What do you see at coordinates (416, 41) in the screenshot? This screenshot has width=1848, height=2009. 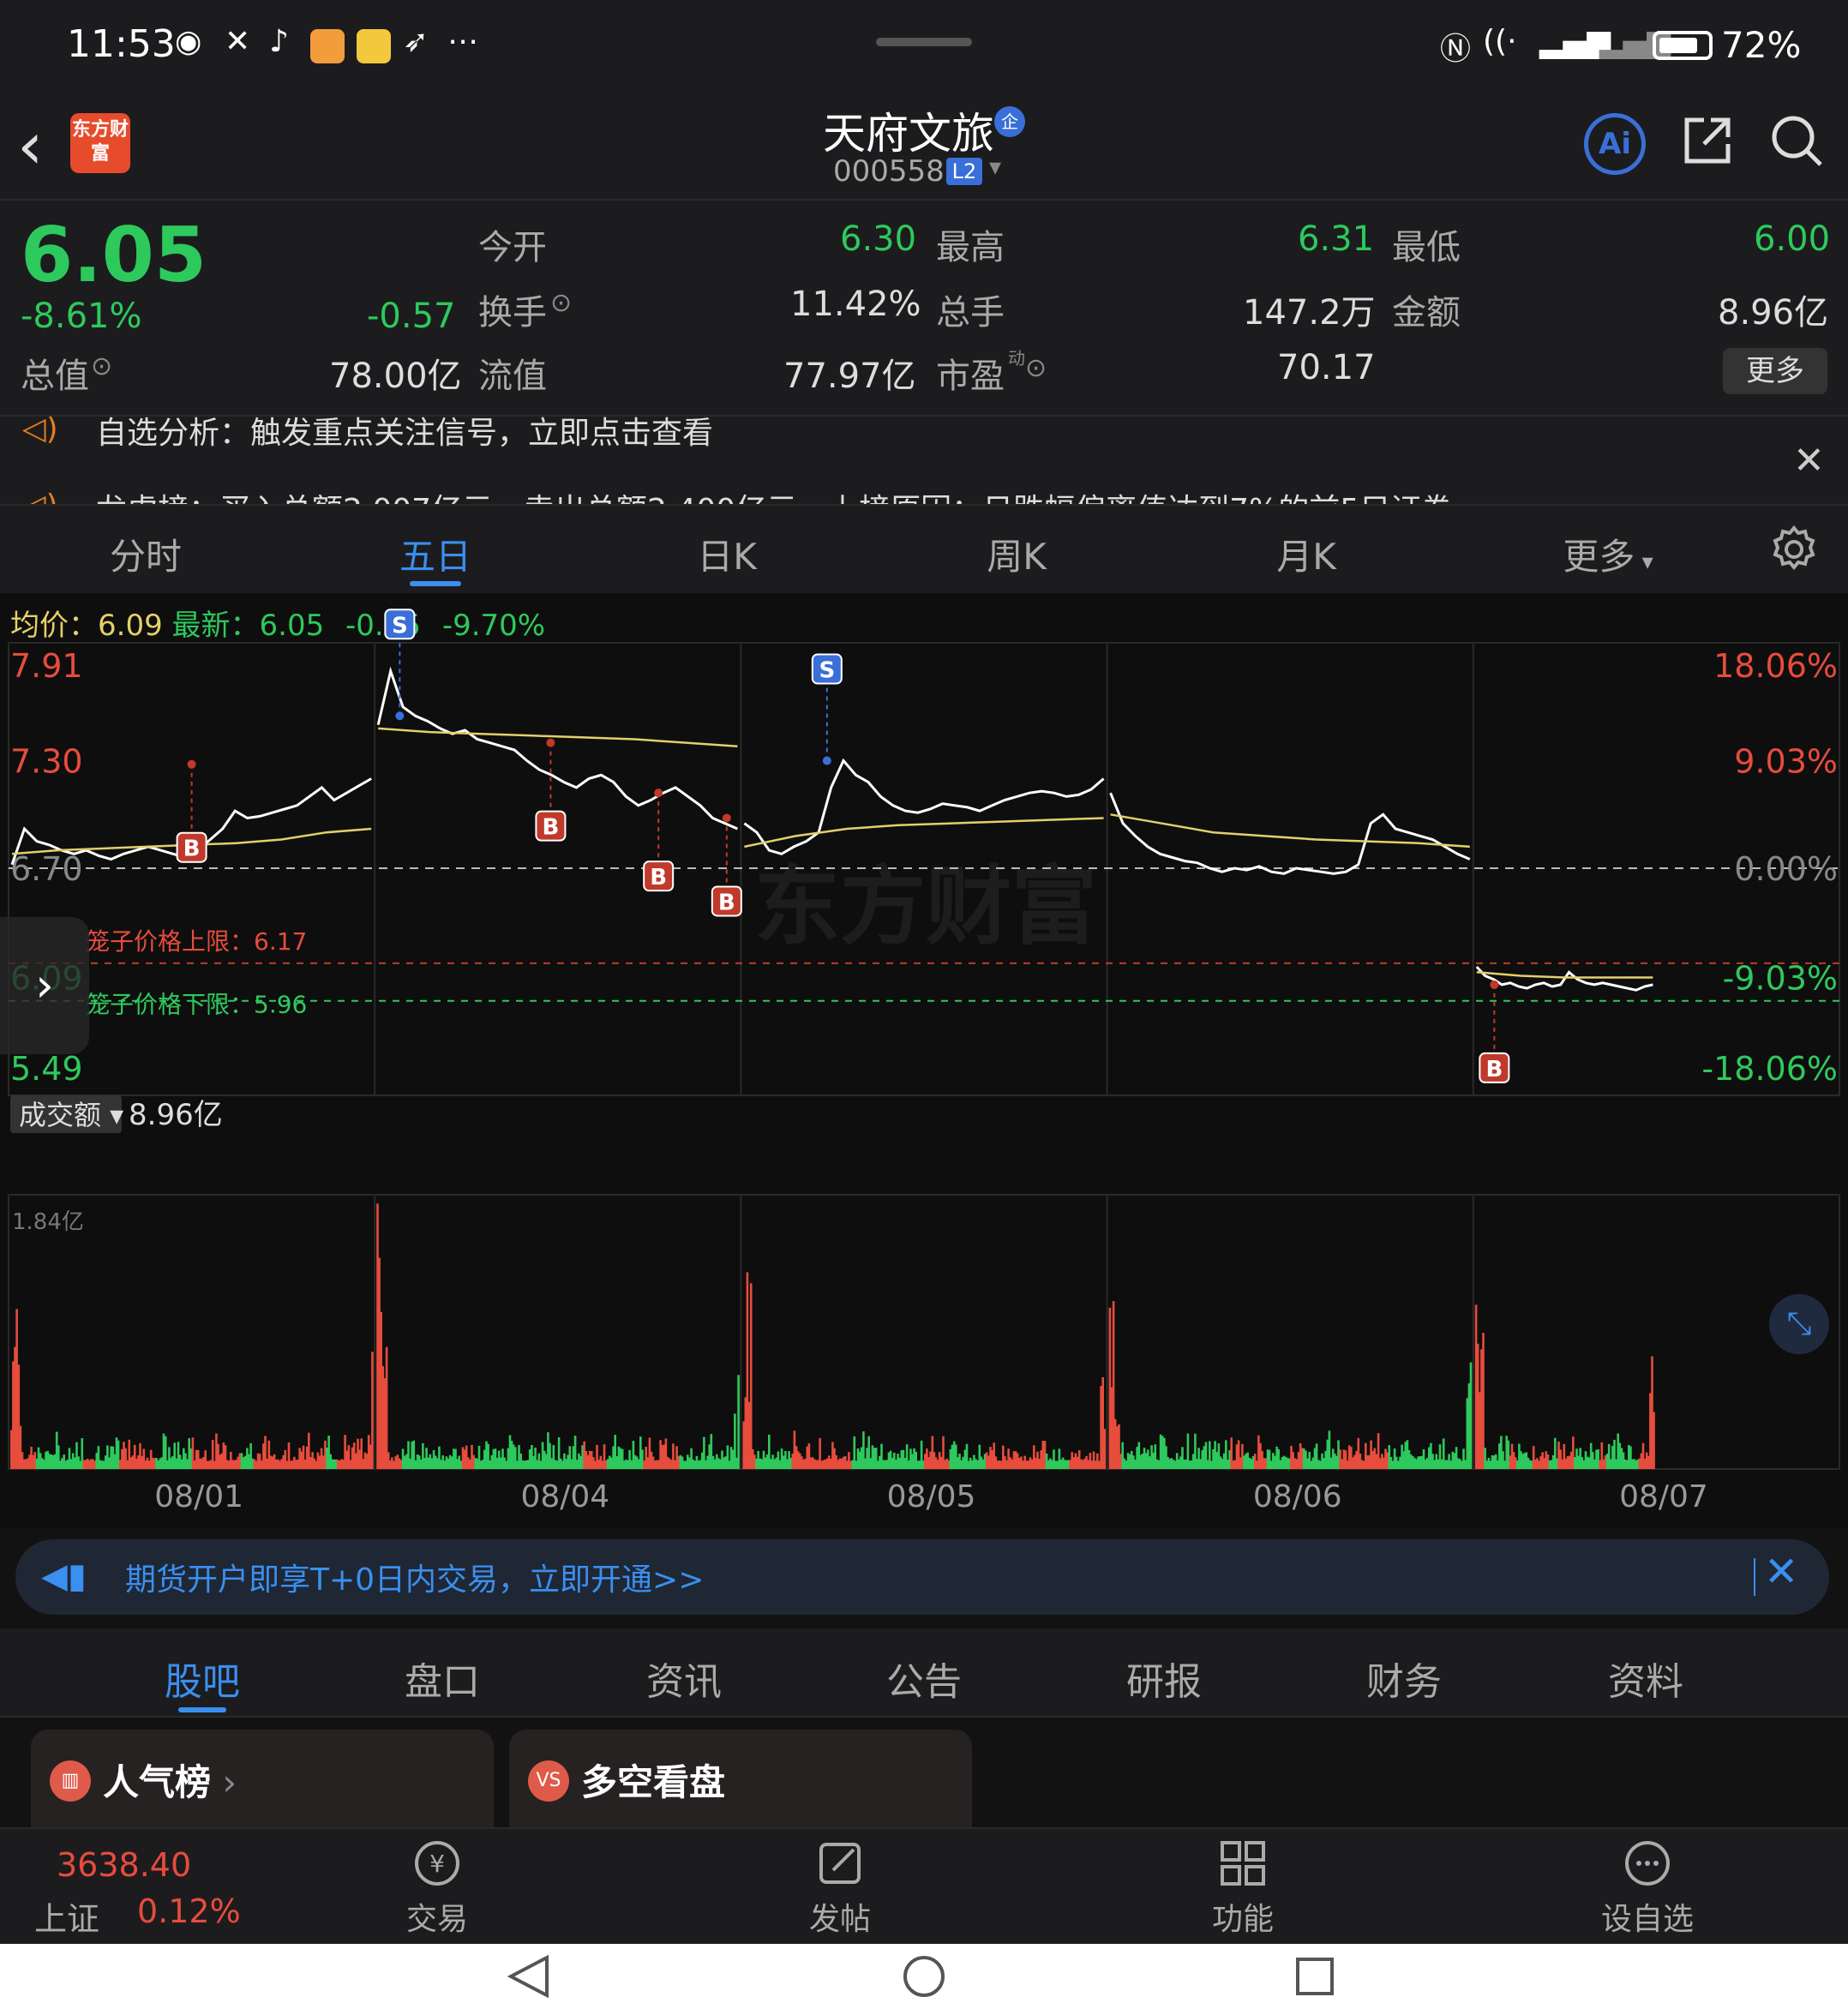 I see `app-icon: ➶` at bounding box center [416, 41].